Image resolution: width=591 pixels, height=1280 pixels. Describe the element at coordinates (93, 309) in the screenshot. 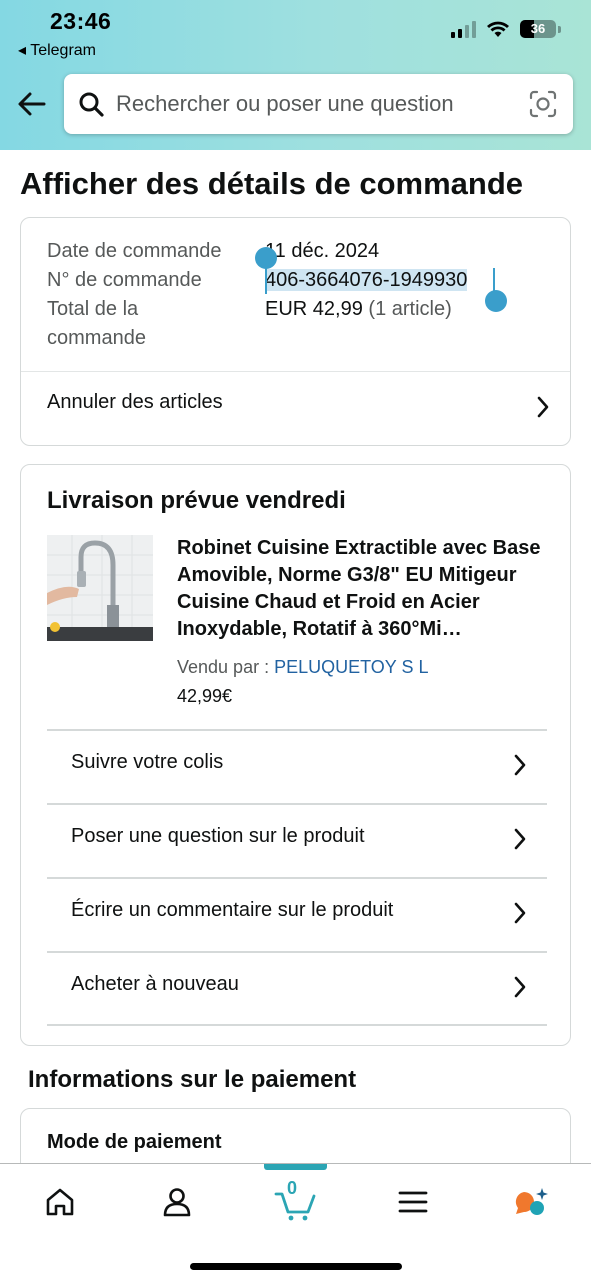

I see `order-total-label-line1: Total de la` at that location.